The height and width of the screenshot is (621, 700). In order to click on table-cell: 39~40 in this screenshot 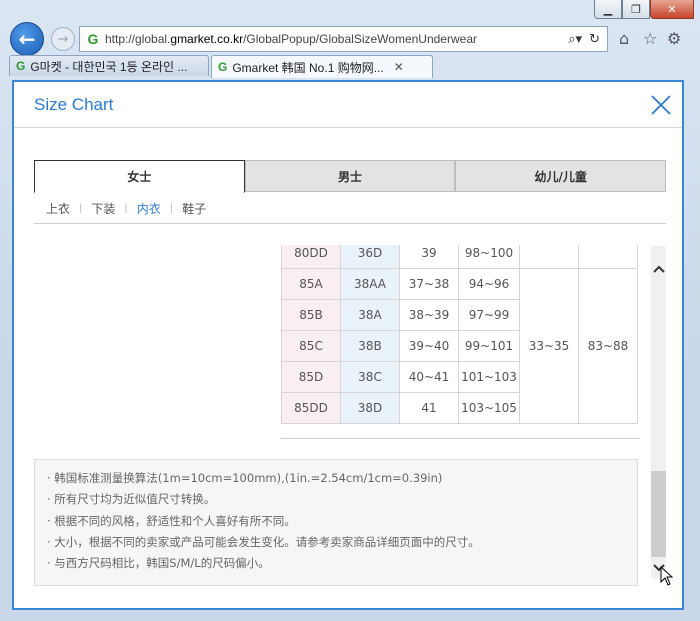, I will do `click(429, 346)`.